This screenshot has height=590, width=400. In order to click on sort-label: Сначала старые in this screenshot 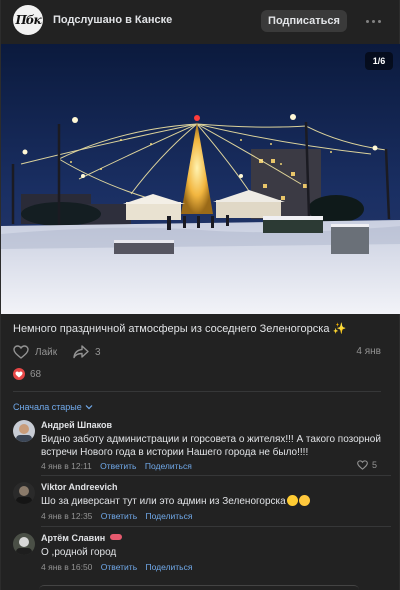, I will do `click(47, 407)`.